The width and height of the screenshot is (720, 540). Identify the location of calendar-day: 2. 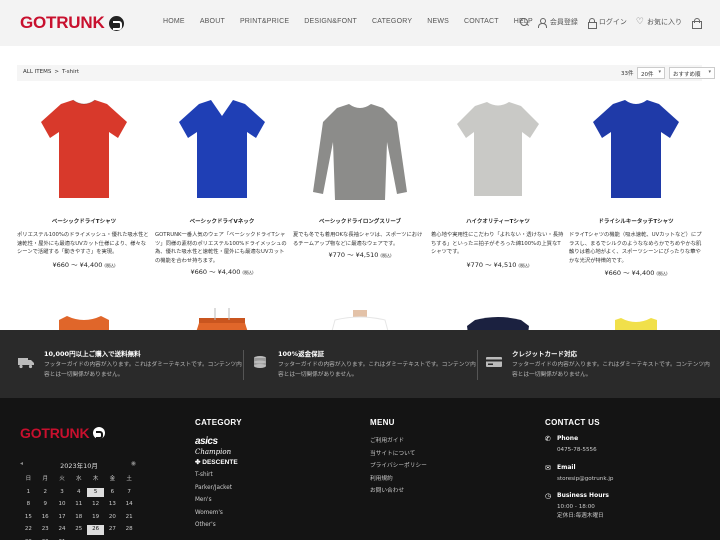
(45, 491).